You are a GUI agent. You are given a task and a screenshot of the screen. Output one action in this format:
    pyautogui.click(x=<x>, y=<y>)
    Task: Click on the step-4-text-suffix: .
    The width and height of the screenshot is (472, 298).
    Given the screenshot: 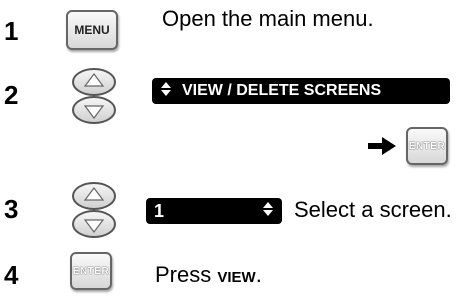 What is the action you would take?
    pyautogui.click(x=258, y=274)
    